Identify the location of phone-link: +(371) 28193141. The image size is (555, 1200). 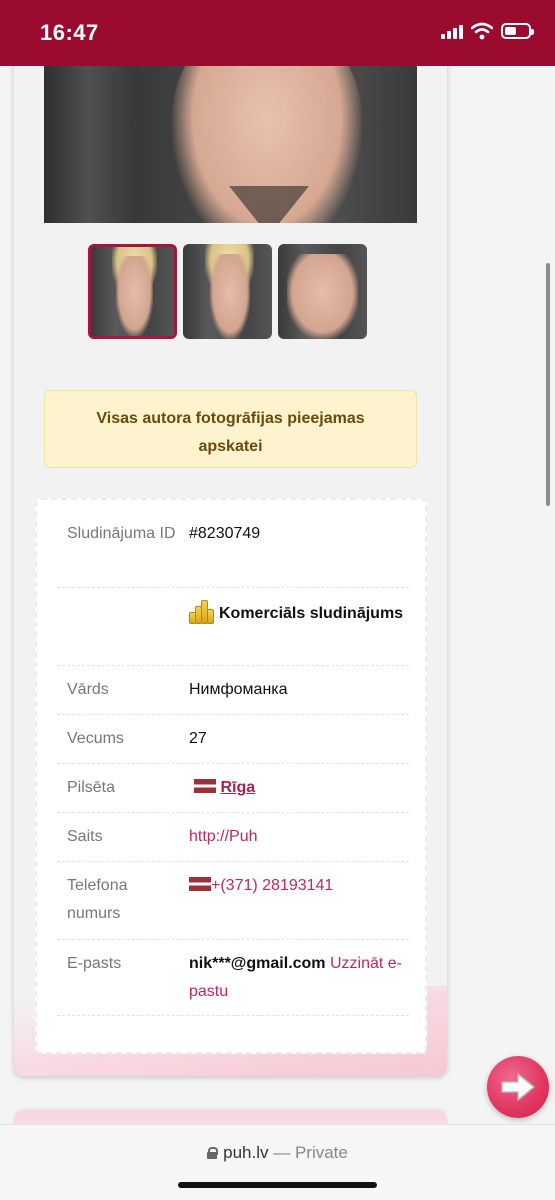
(272, 885).